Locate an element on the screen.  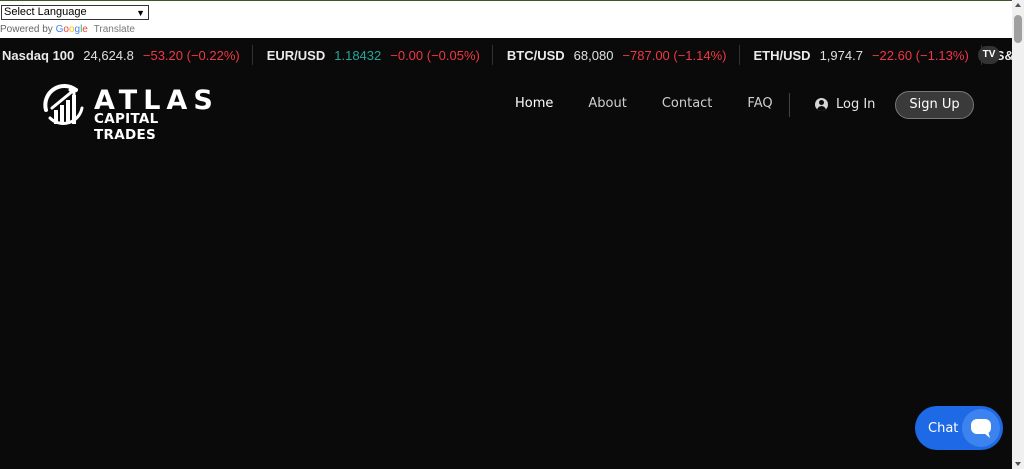
chat-label: Chat is located at coordinates (943, 428).